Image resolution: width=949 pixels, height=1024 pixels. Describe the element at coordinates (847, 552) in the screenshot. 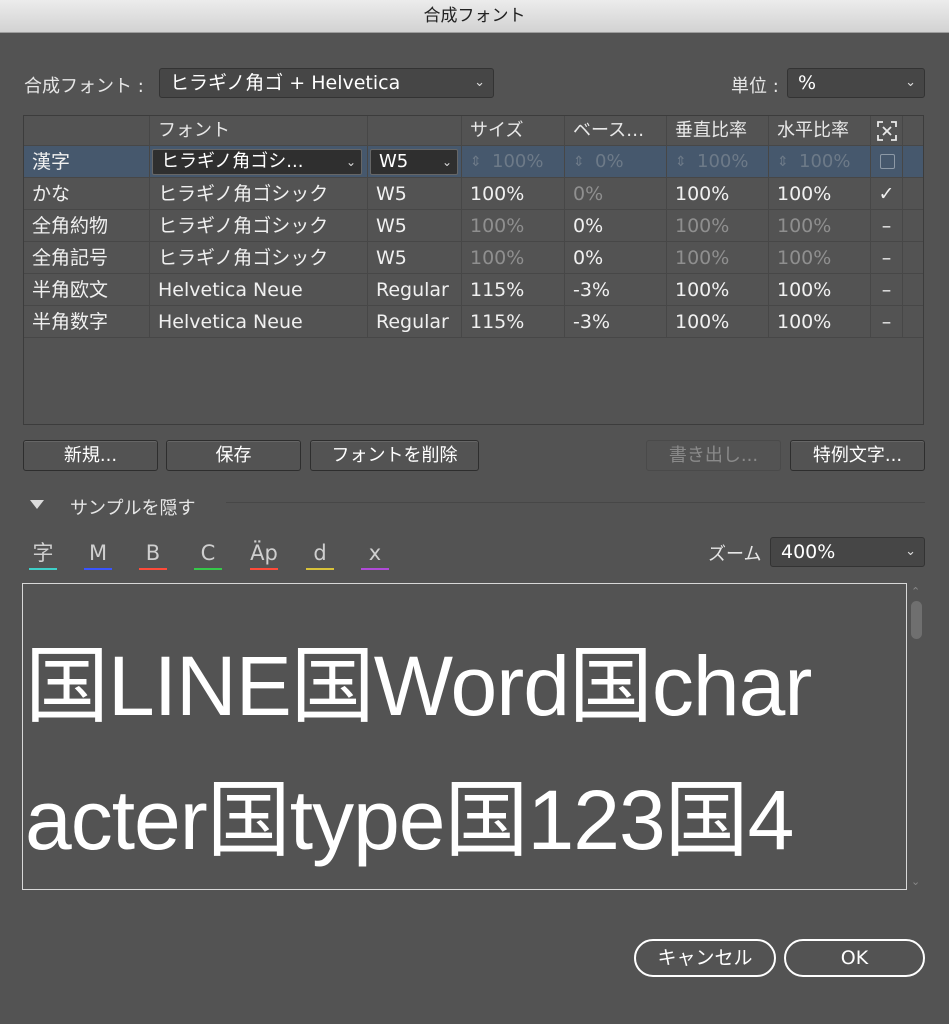

I see `zoom-select: 400% ⌄` at that location.